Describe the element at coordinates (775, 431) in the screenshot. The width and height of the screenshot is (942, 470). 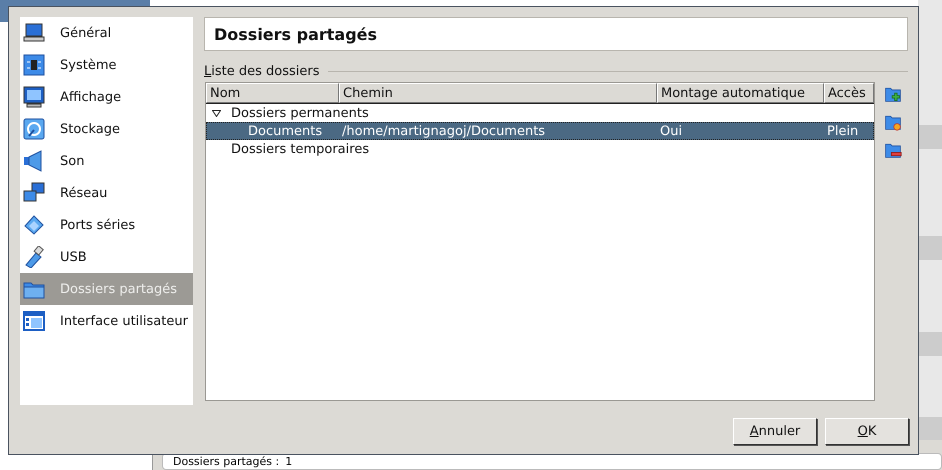
I see `dialog-button: Annuler` at that location.